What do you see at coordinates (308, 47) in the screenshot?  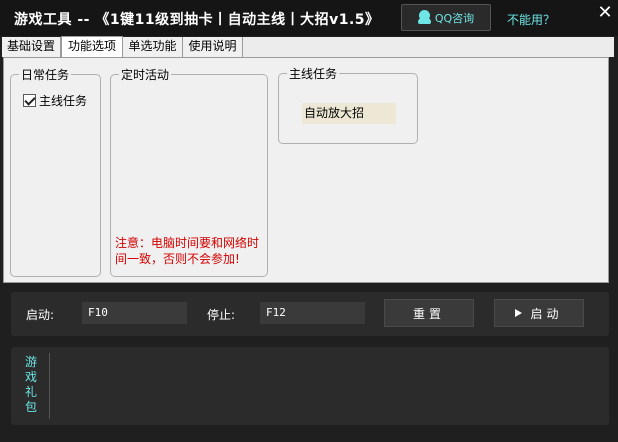 I see `tab-bar: 基础设置 功能选项 单选功能 使用说明` at bounding box center [308, 47].